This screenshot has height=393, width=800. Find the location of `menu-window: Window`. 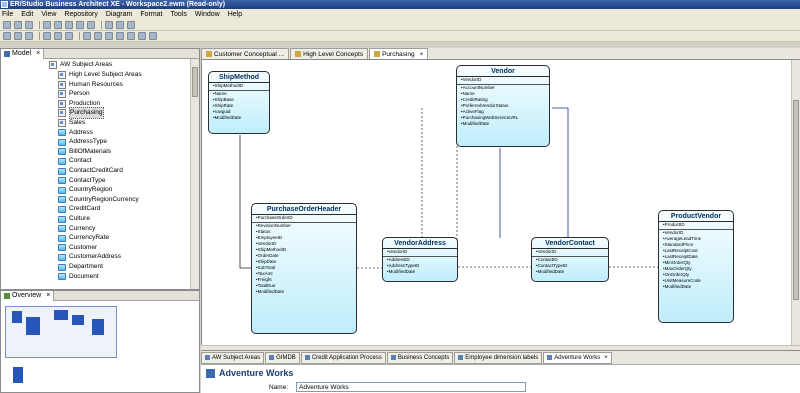

menu-window: Window is located at coordinates (207, 14).